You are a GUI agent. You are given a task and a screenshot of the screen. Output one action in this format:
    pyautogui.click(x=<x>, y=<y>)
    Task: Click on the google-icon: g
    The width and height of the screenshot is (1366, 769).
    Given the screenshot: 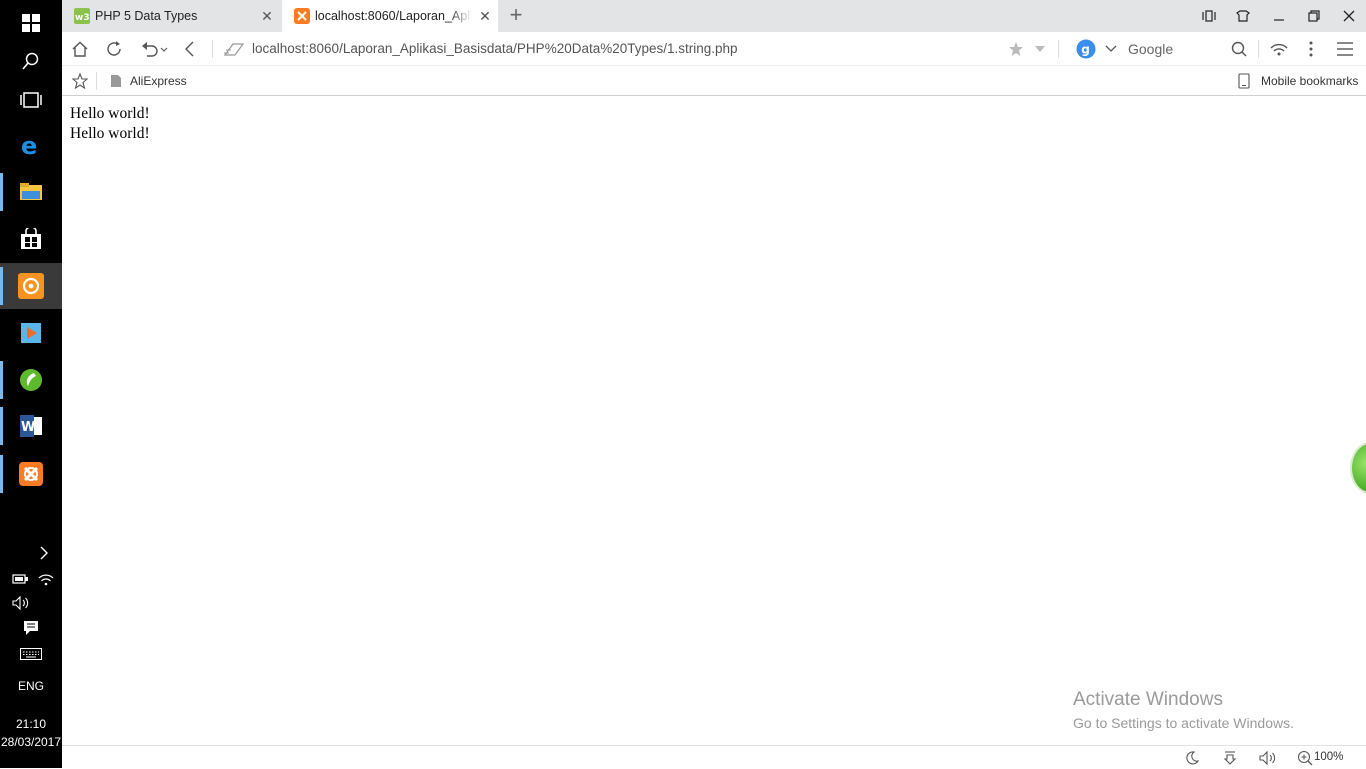 What is the action you would take?
    pyautogui.click(x=1086, y=49)
    